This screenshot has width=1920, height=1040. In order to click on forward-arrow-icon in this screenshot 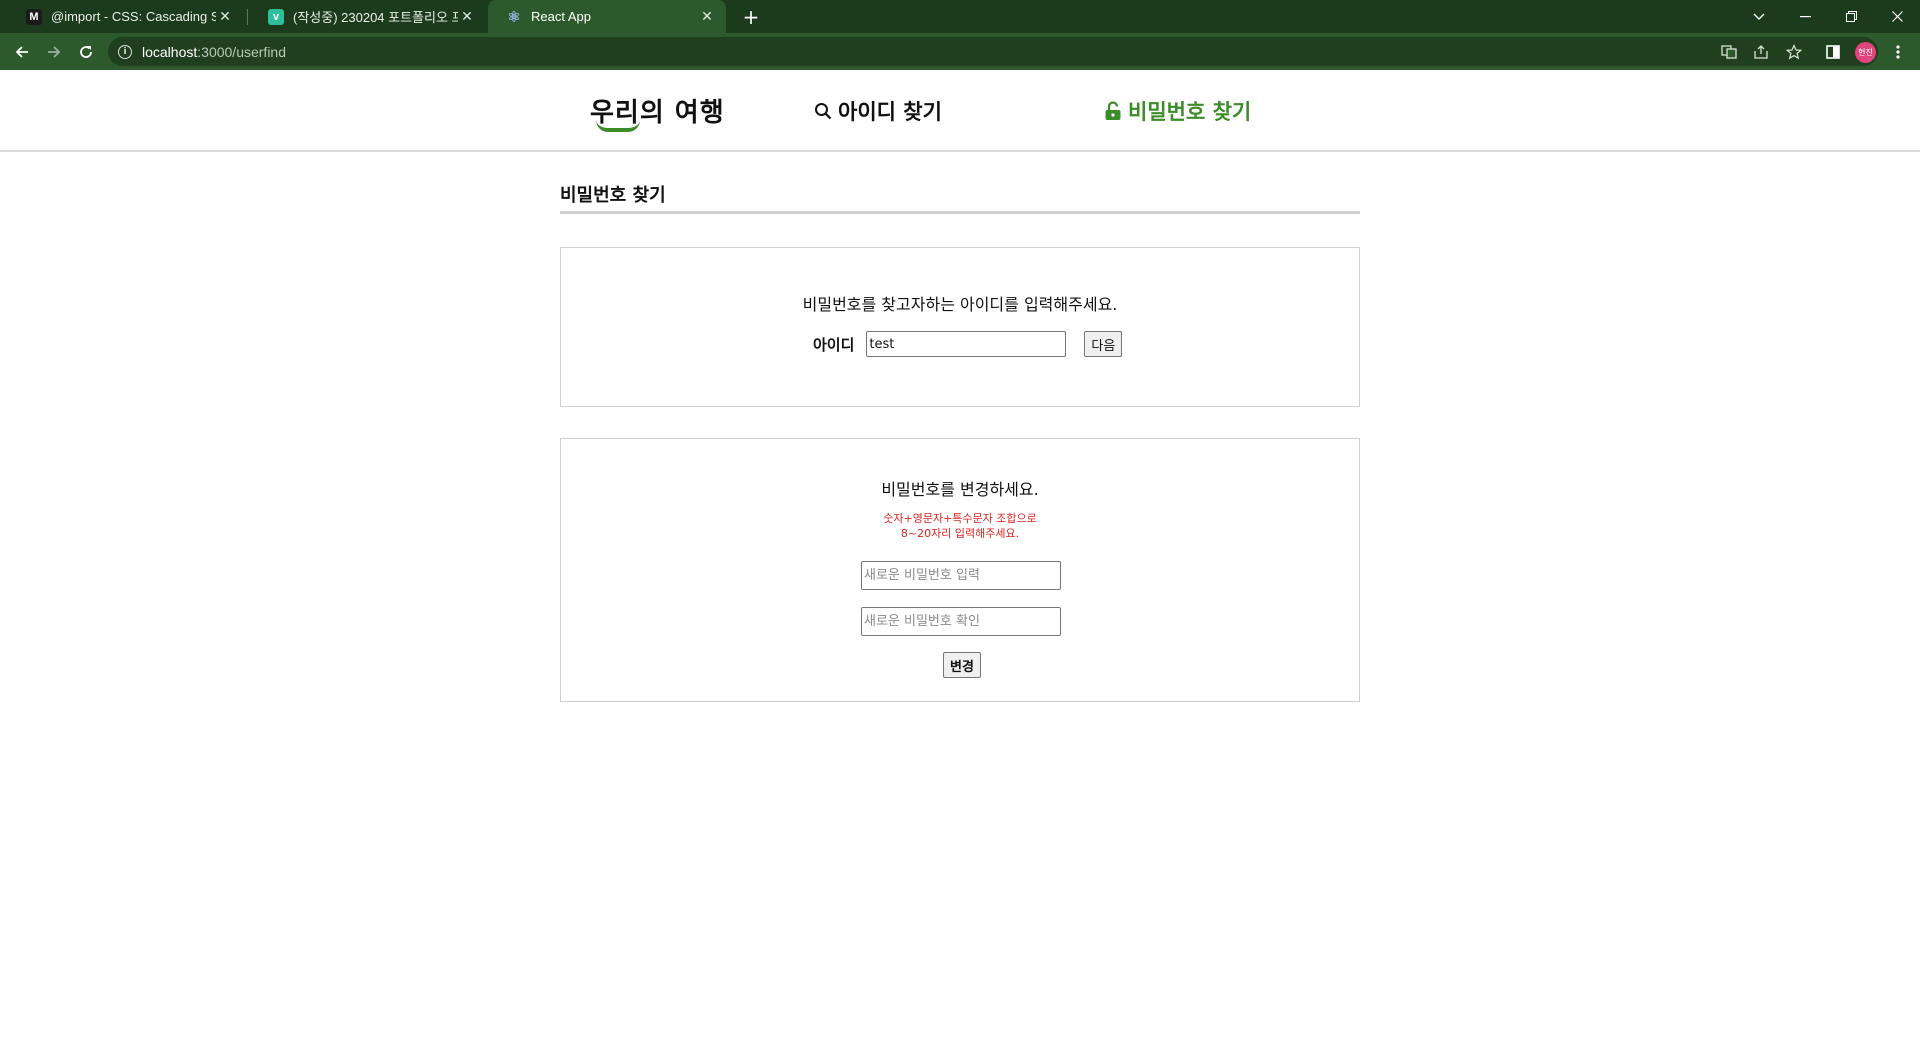, I will do `click(54, 52)`.